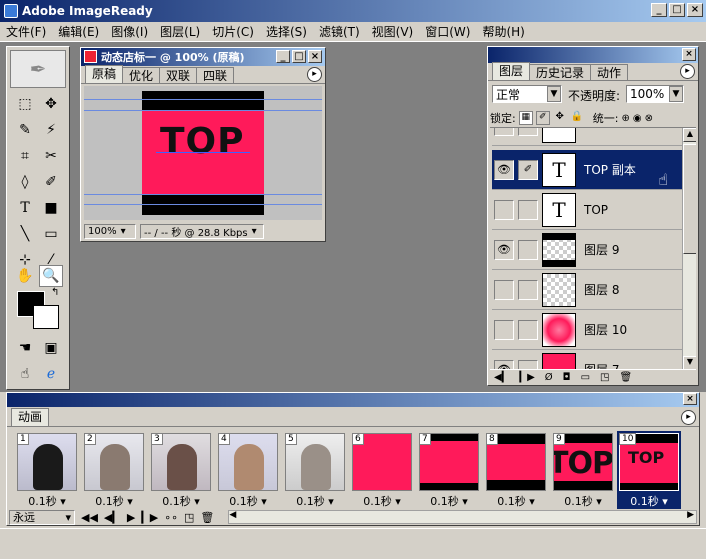 Image resolution: width=706 pixels, height=559 pixels. What do you see at coordinates (78, 31) in the screenshot?
I see `menu-edit: 编辑(E)` at bounding box center [78, 31].